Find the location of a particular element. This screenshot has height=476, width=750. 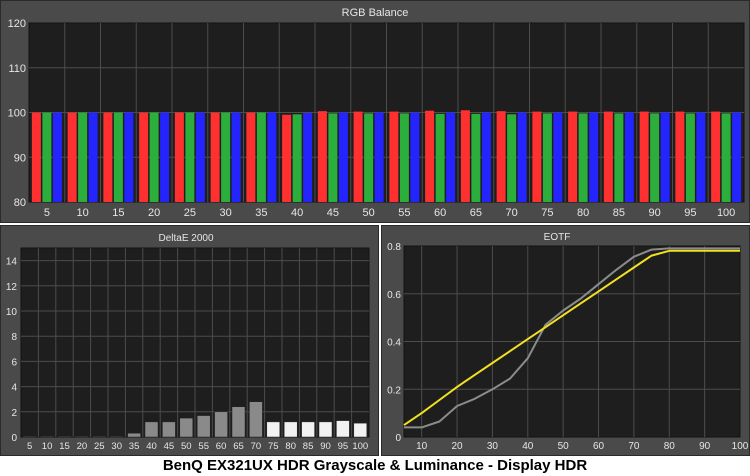

x-tick-label: 35 is located at coordinates (134, 446).